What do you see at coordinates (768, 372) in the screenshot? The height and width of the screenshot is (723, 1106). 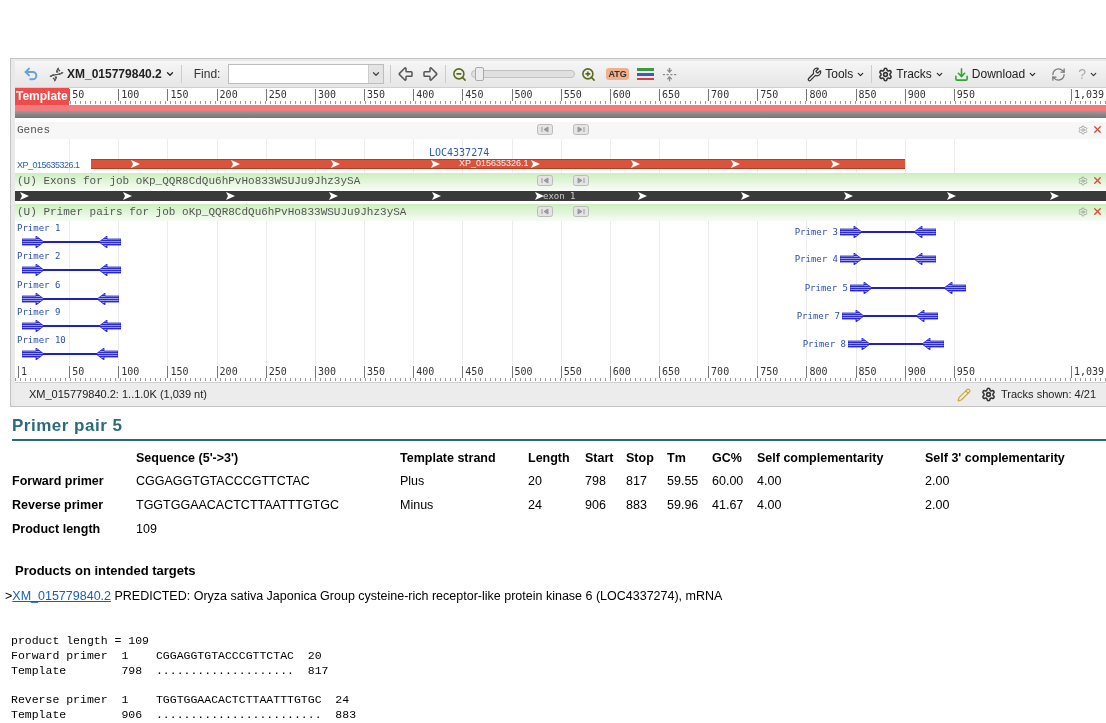 I see `ruler-label: 750` at bounding box center [768, 372].